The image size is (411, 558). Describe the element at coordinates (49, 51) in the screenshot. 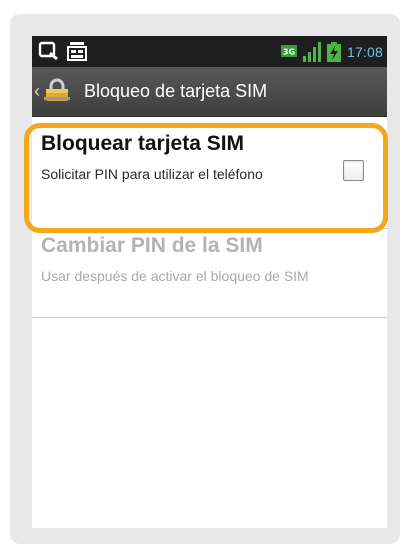

I see `search-icon` at that location.